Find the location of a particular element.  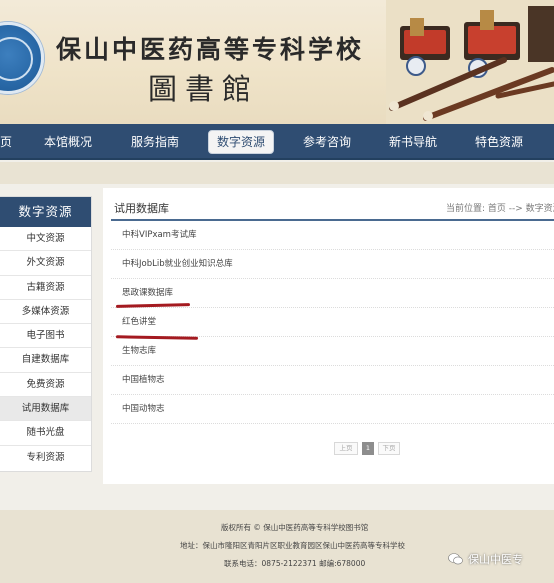

nav-item-service-guide: 服务指南 is located at coordinates (155, 142).